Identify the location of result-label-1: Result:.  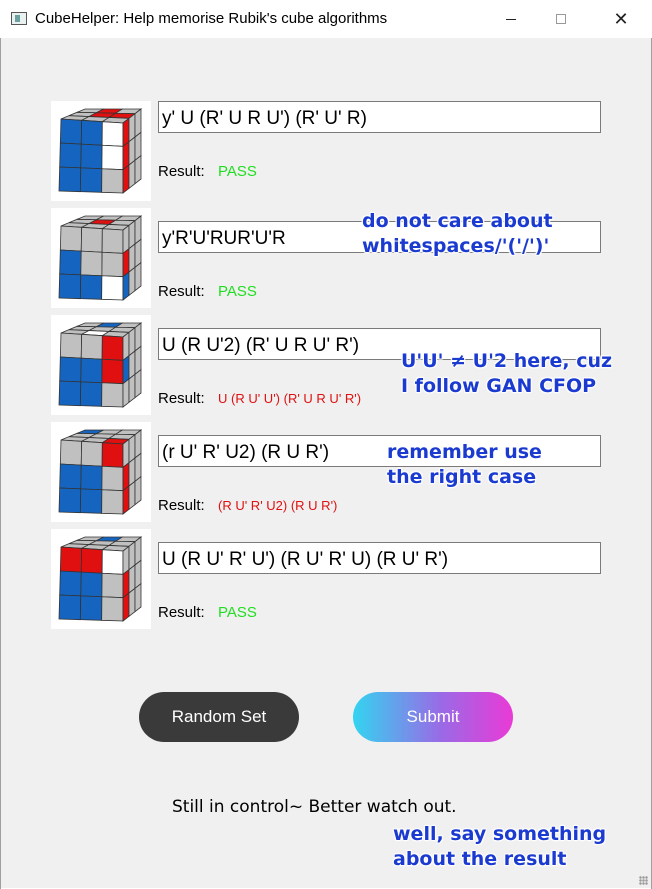
(181, 171).